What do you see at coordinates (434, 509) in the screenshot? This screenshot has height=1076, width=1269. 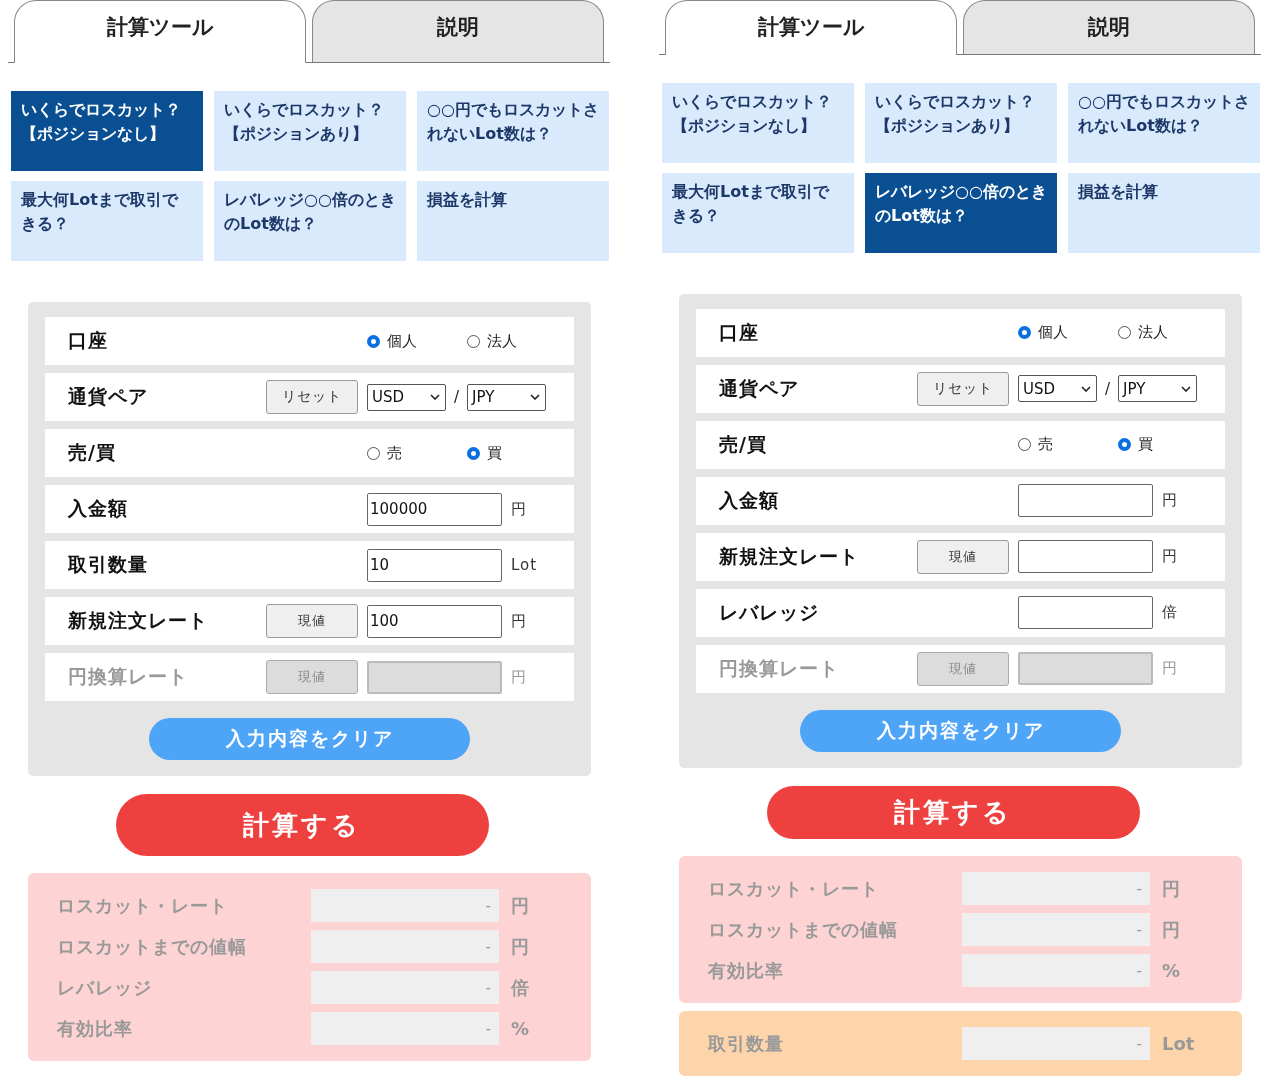 I see `input-field: 100000` at bounding box center [434, 509].